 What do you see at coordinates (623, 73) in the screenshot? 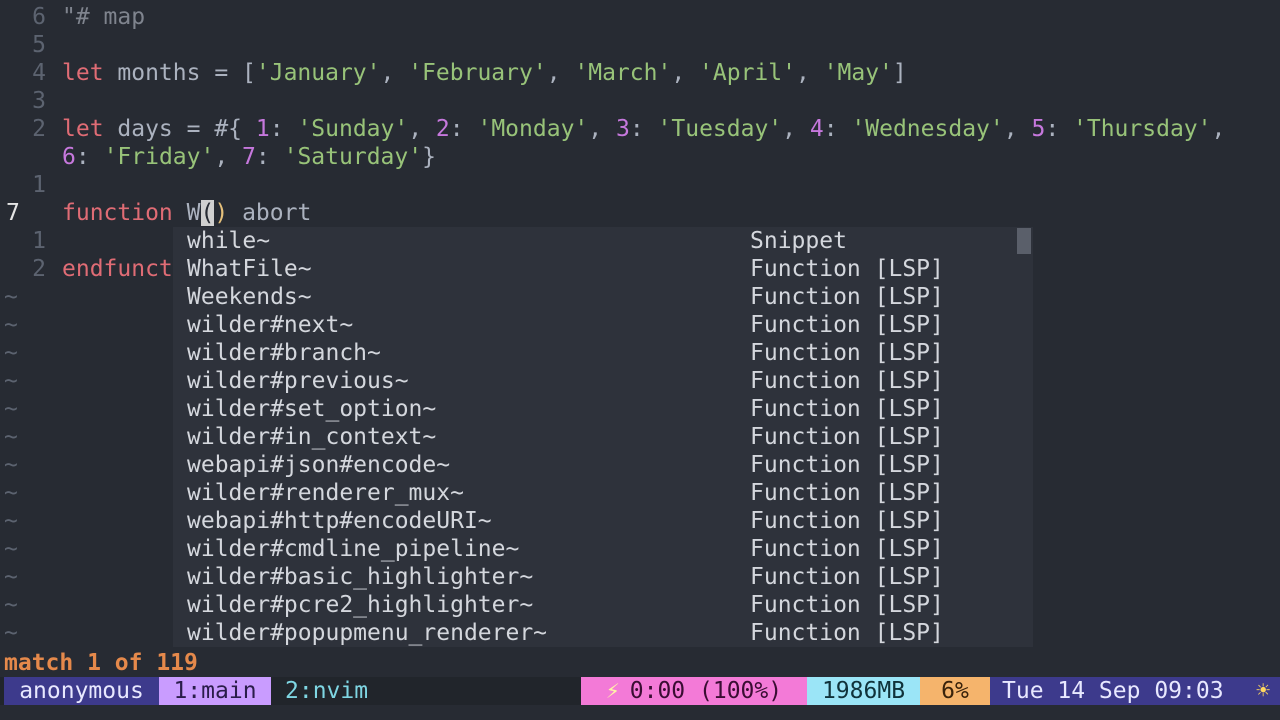
I see `code-token: 'March'` at bounding box center [623, 73].